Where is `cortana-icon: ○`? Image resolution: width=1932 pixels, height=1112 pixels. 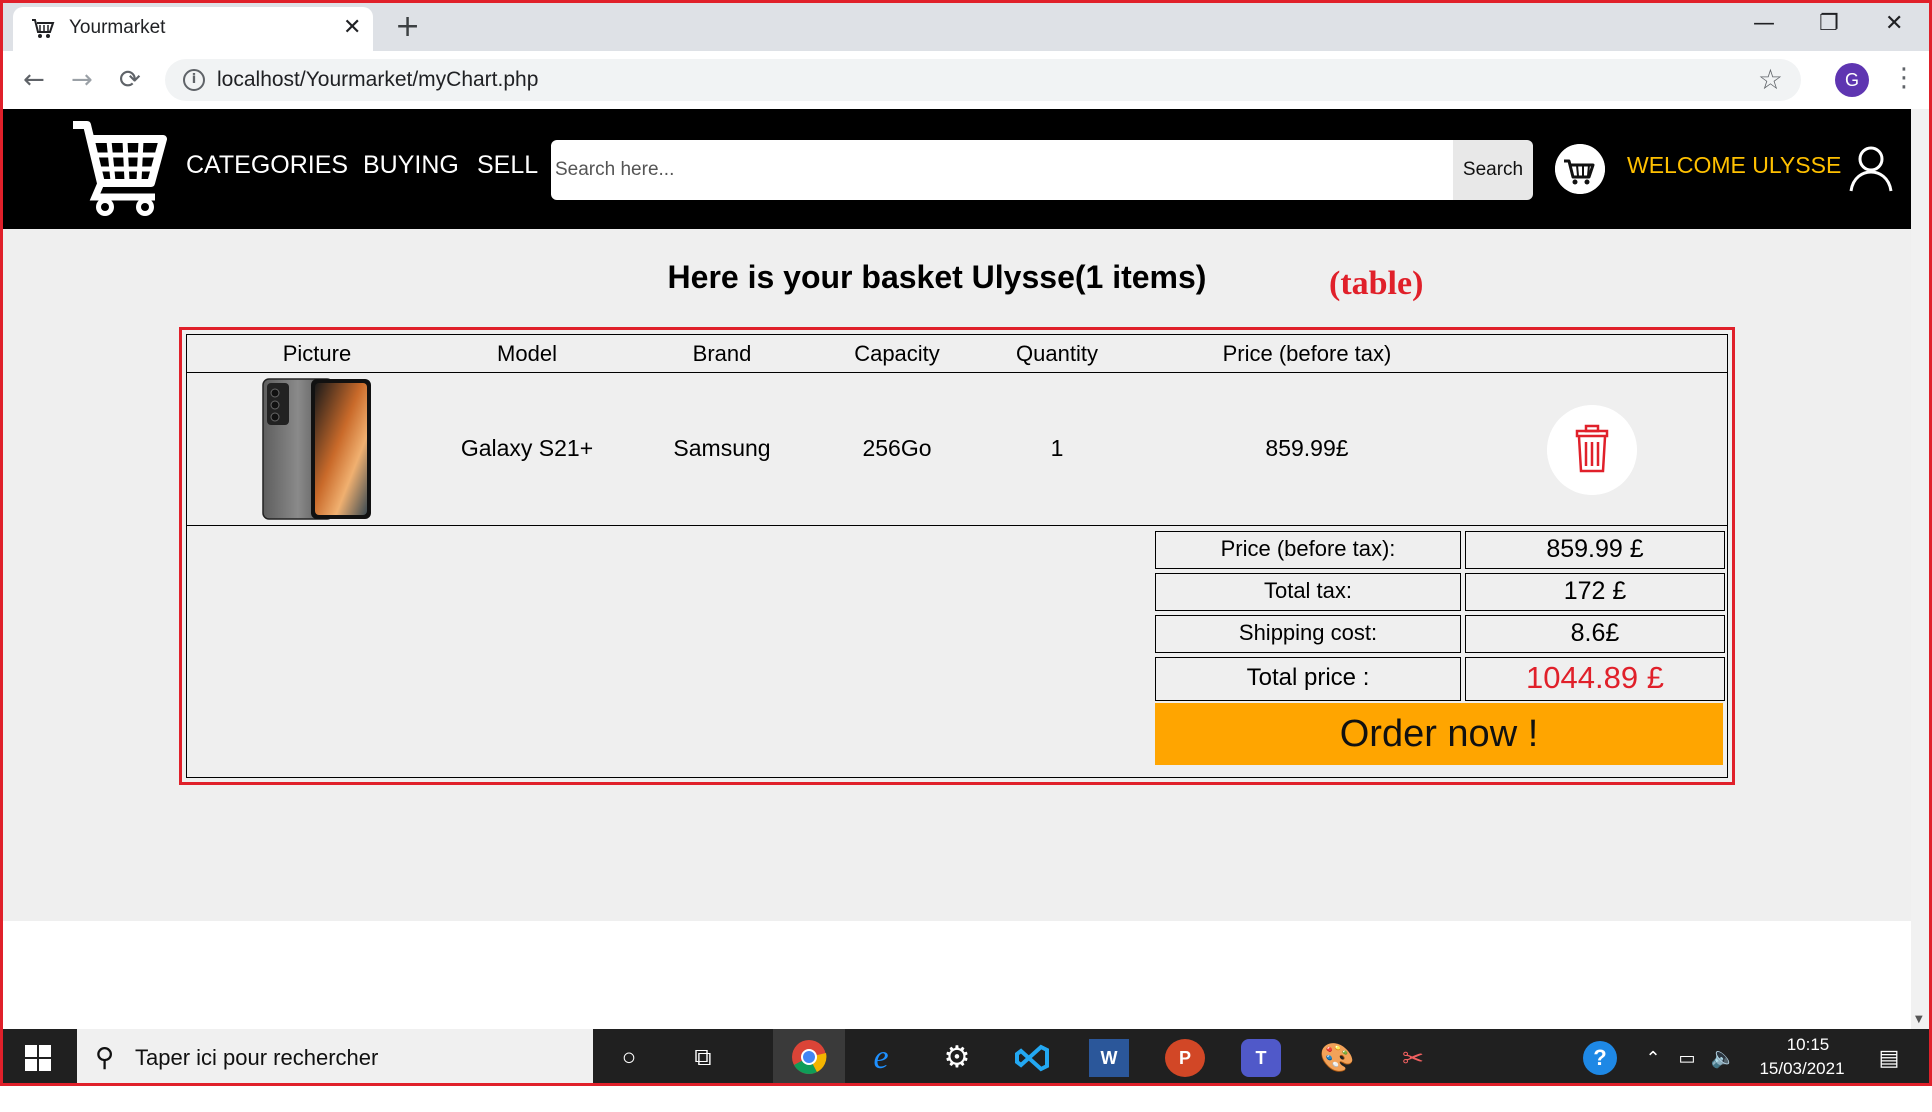 cortana-icon: ○ is located at coordinates (629, 1058).